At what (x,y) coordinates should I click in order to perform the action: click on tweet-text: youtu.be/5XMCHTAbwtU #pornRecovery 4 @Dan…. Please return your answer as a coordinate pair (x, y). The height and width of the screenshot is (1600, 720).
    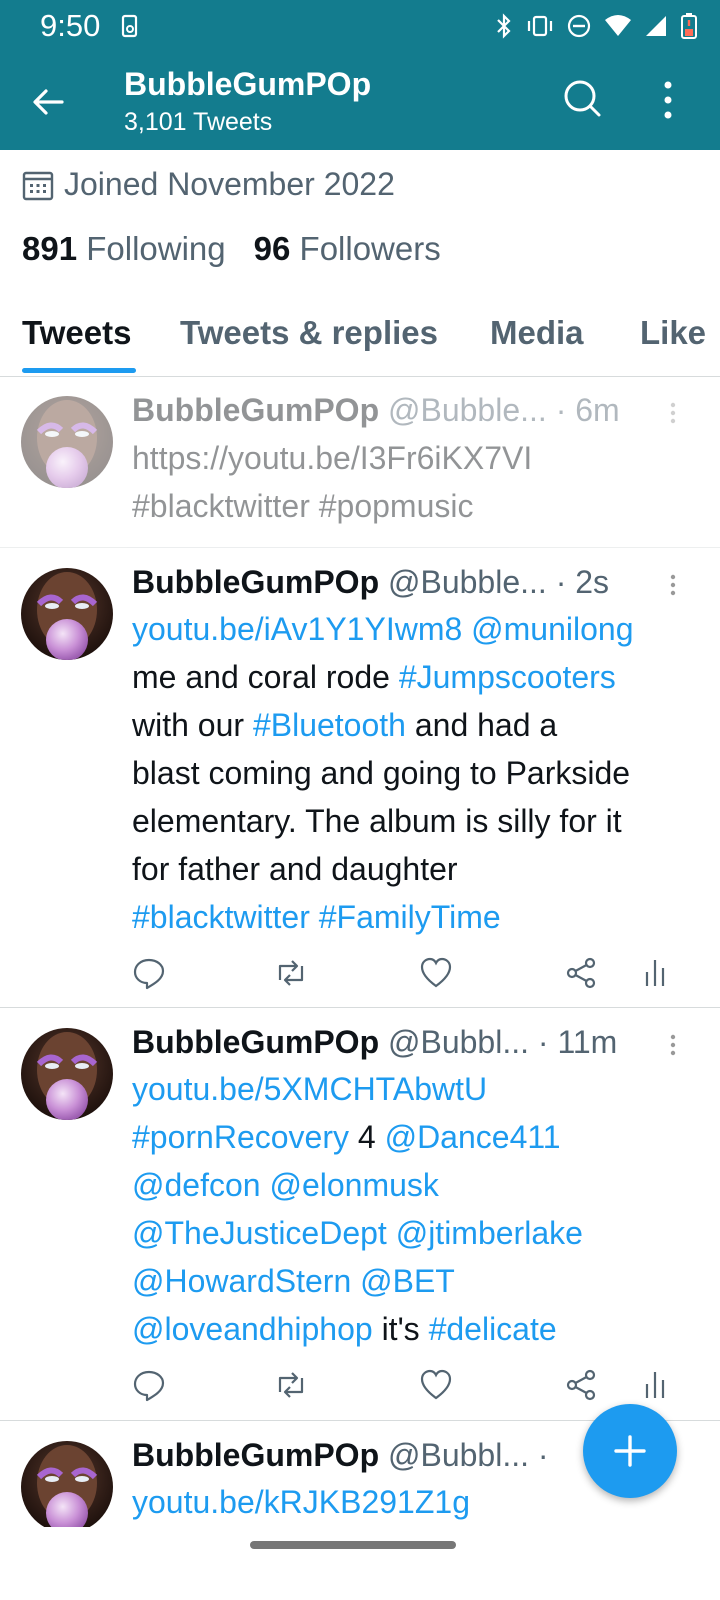
    Looking at the image, I should click on (417, 1209).